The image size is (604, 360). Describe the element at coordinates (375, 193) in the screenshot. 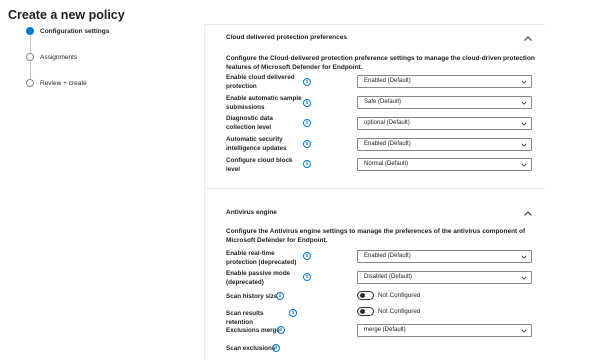

I see `section-separator` at that location.